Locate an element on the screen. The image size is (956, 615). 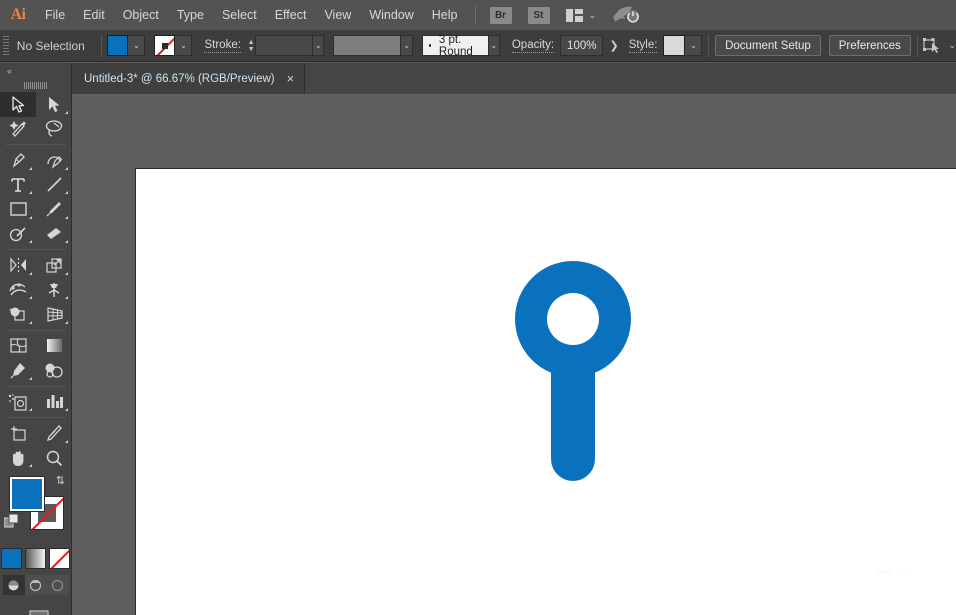
tool-zoom is located at coordinates (54, 458).